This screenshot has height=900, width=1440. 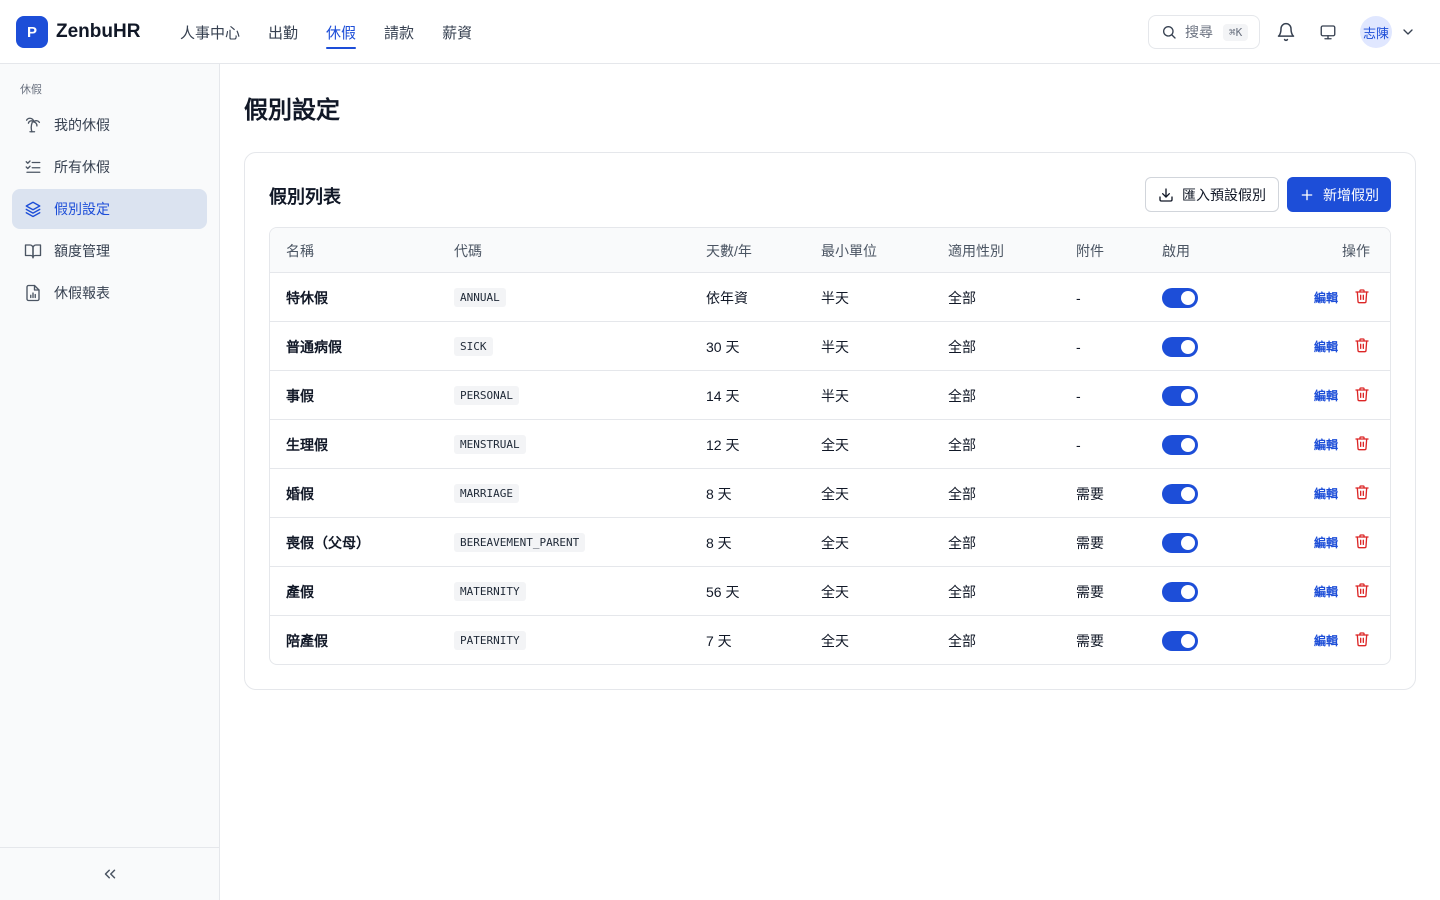 I want to click on import-presets-label: 匯入預設假別, so click(x=1224, y=194).